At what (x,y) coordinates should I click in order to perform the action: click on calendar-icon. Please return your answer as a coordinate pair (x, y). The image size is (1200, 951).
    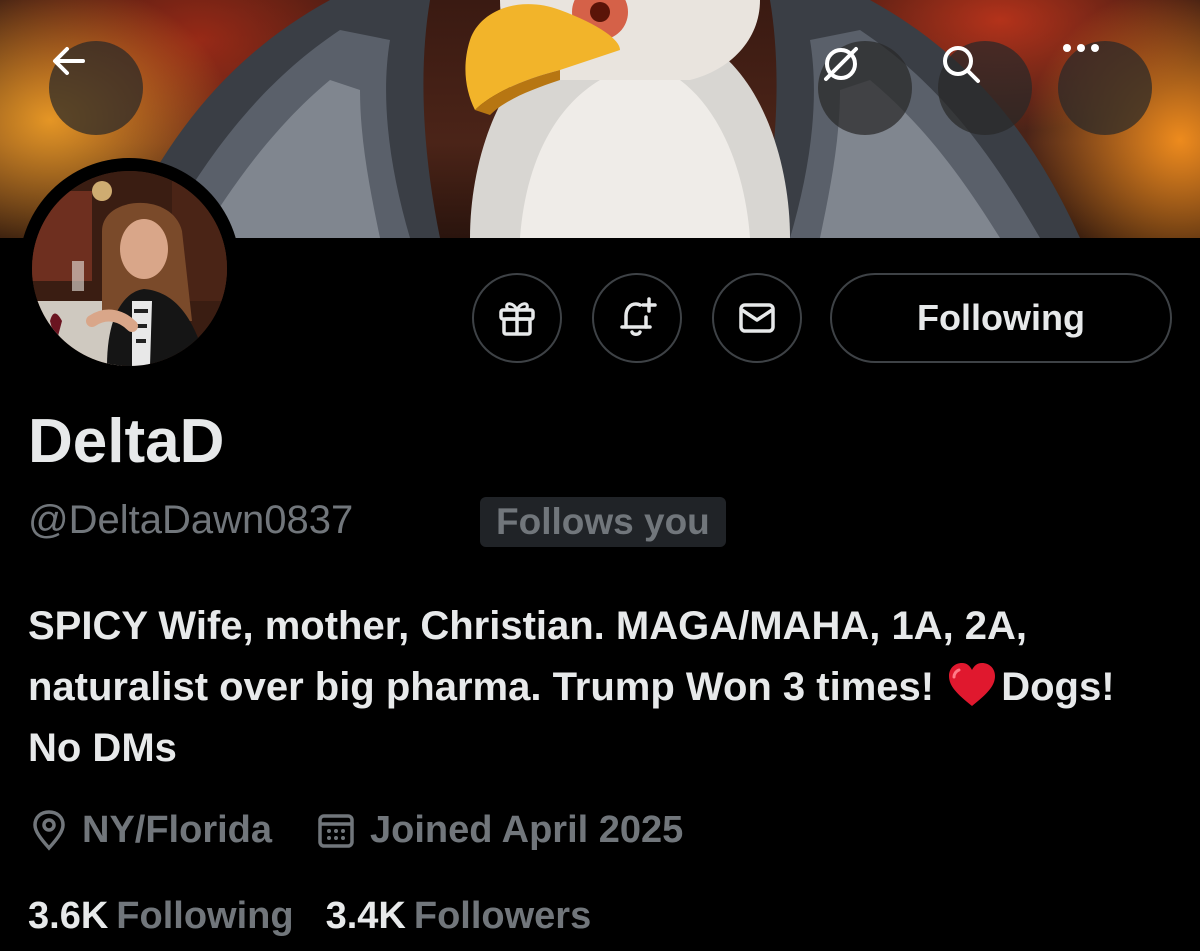
    Looking at the image, I should click on (336, 831).